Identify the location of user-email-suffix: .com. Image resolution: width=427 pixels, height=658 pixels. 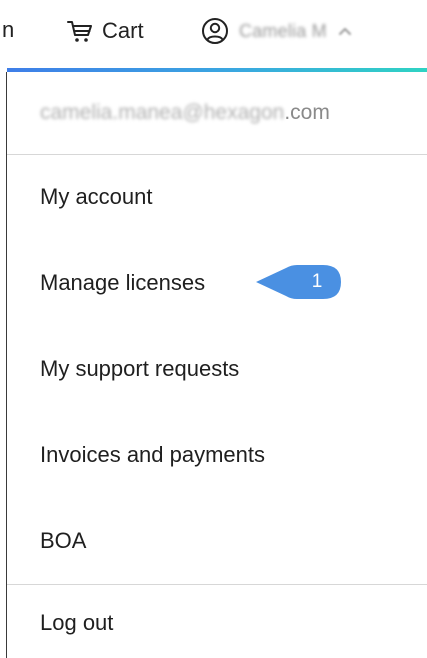
(307, 112).